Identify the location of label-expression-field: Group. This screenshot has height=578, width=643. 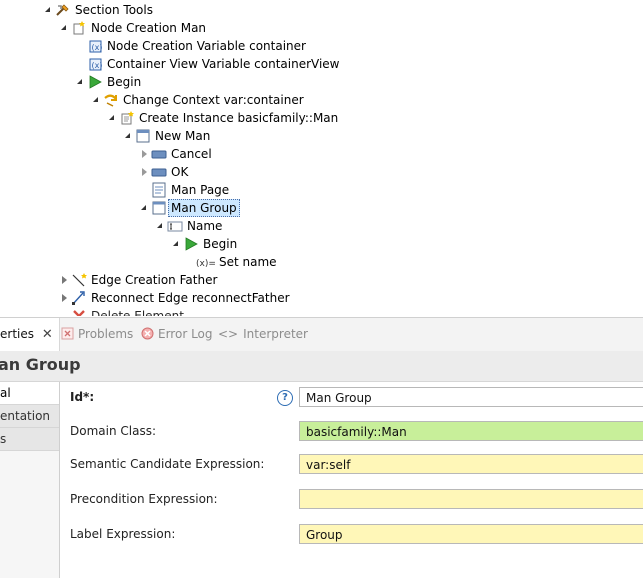
(471, 534).